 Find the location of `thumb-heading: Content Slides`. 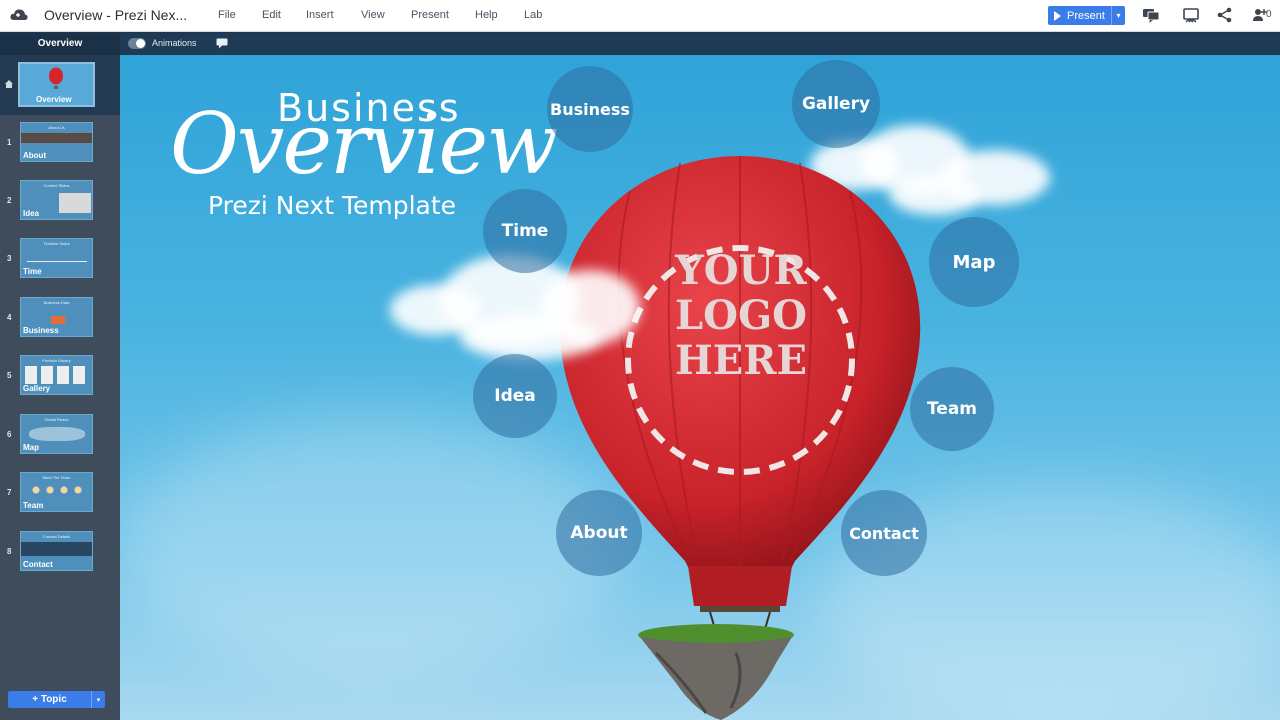

thumb-heading: Content Slides is located at coordinates (56, 185).